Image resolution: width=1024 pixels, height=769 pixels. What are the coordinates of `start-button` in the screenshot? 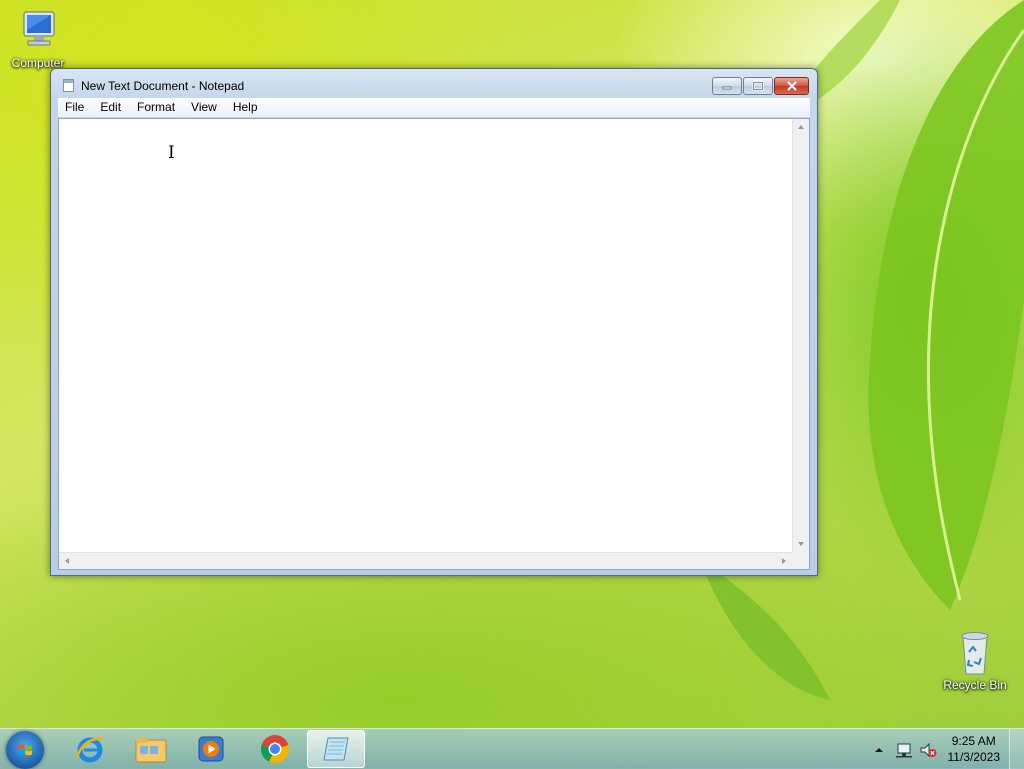 It's located at (25, 750).